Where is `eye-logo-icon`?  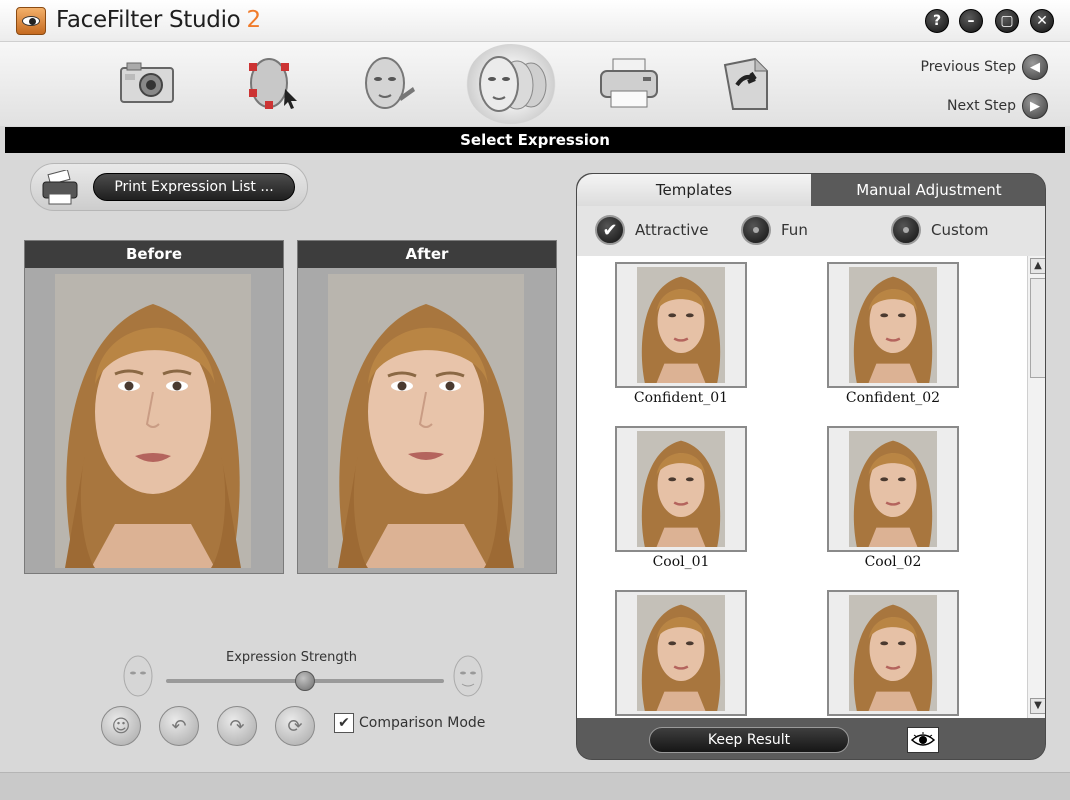
eye-logo-icon is located at coordinates (31, 21).